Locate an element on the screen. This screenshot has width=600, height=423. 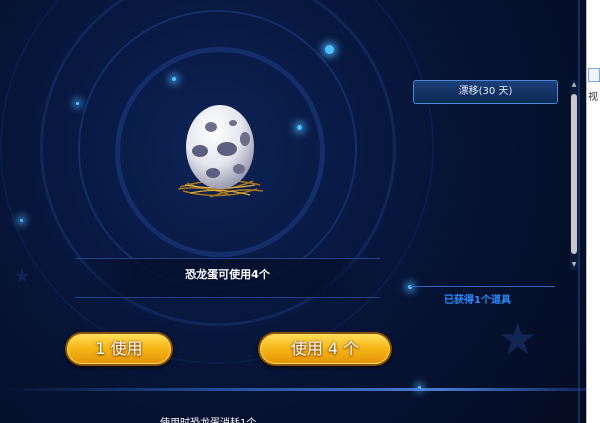
scrollbar-thumb is located at coordinates (574, 174).